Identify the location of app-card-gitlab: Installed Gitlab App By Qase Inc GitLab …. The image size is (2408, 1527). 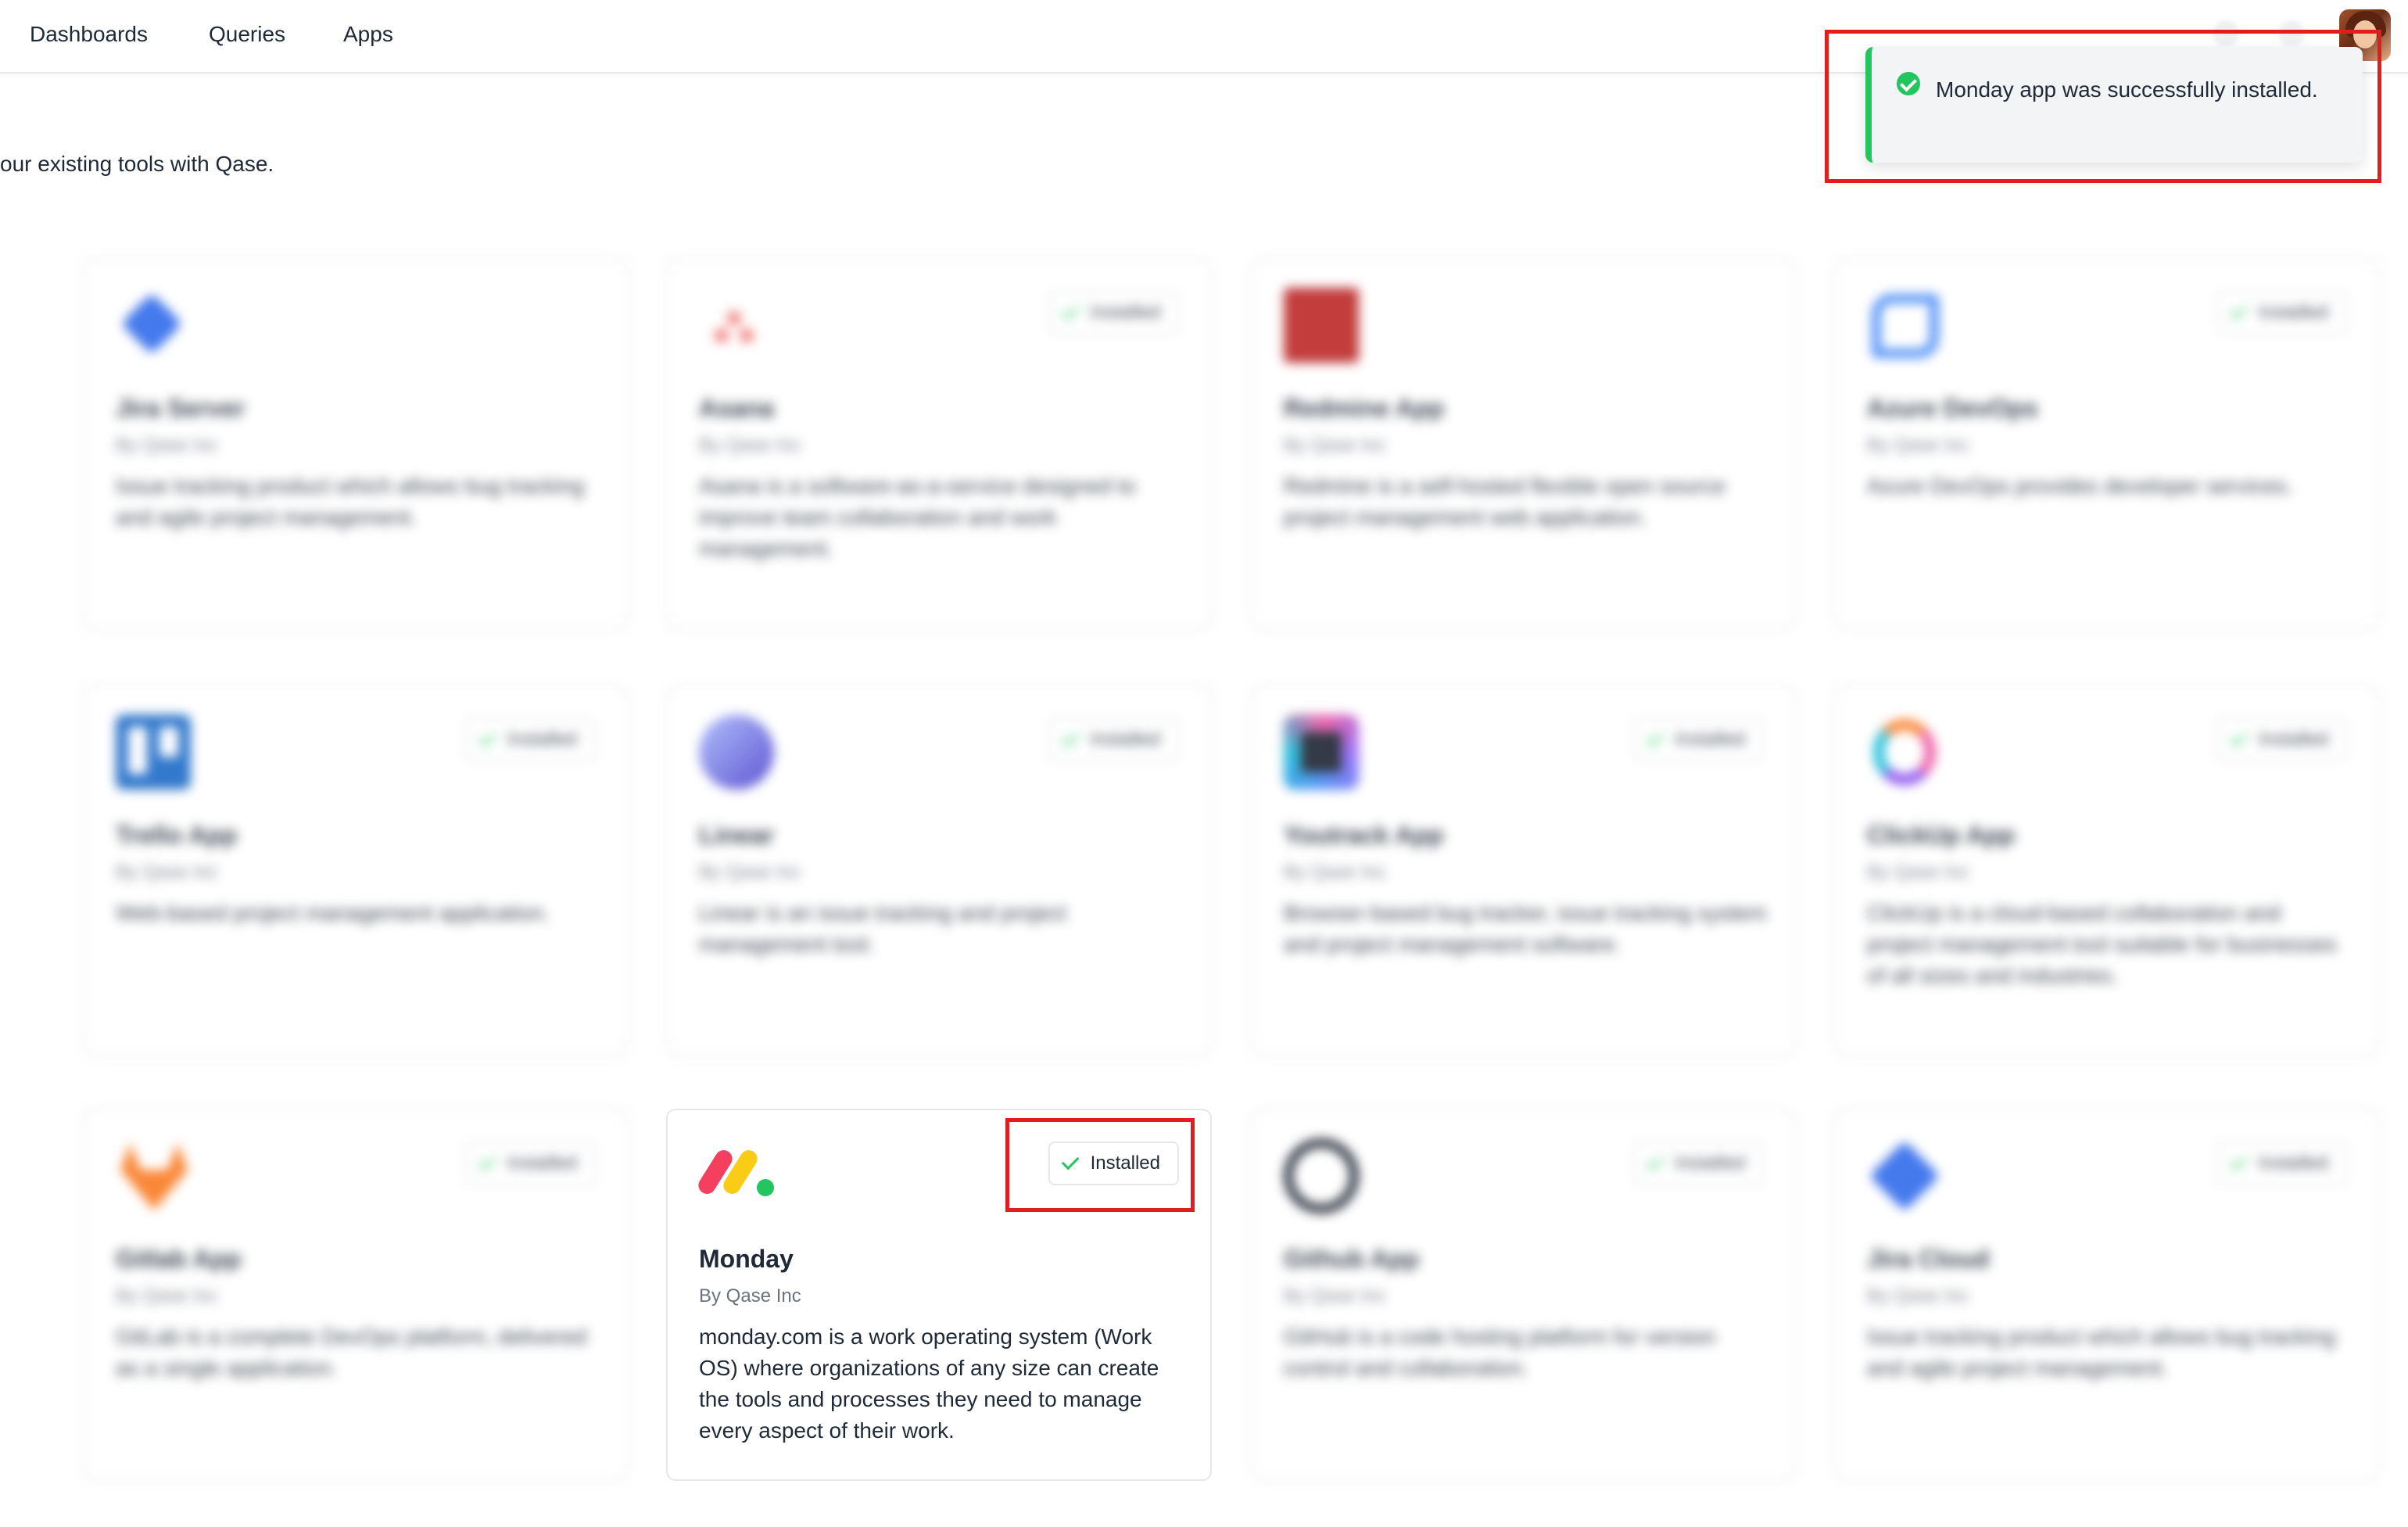
(356, 1295).